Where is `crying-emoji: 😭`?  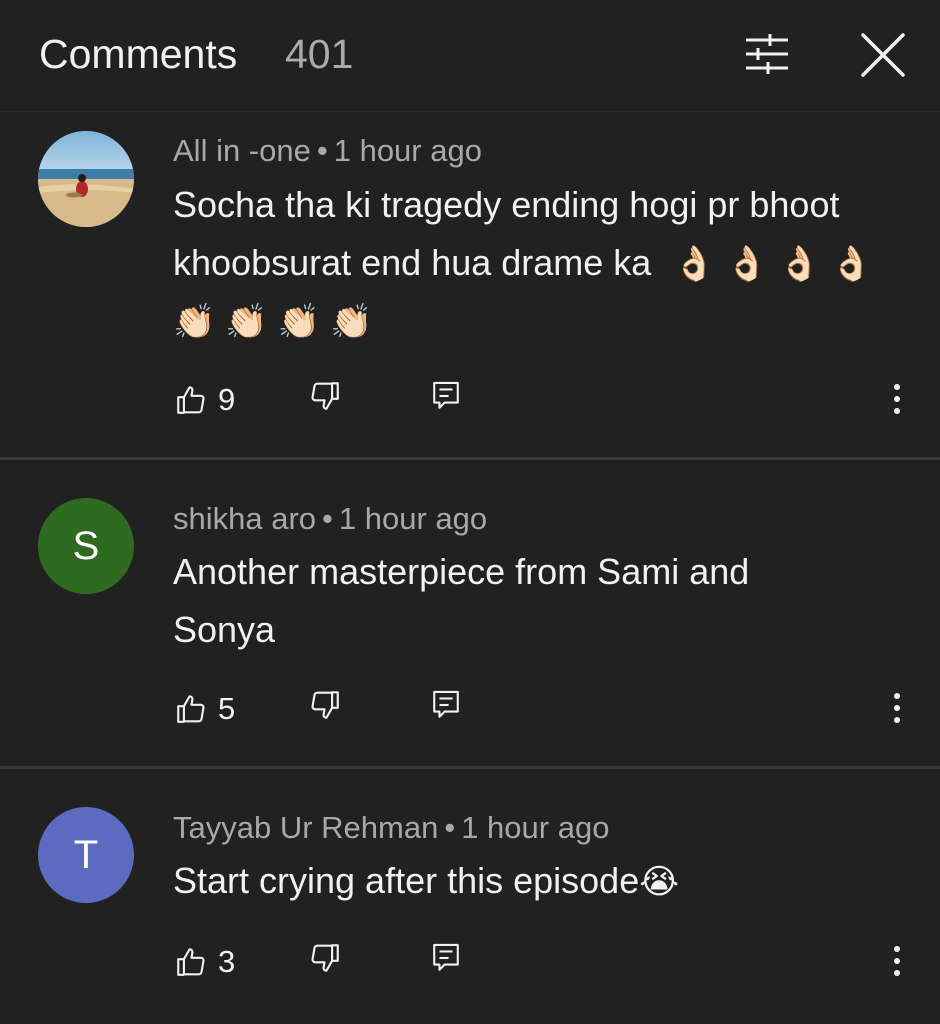
crying-emoji: 😭 is located at coordinates (659, 882).